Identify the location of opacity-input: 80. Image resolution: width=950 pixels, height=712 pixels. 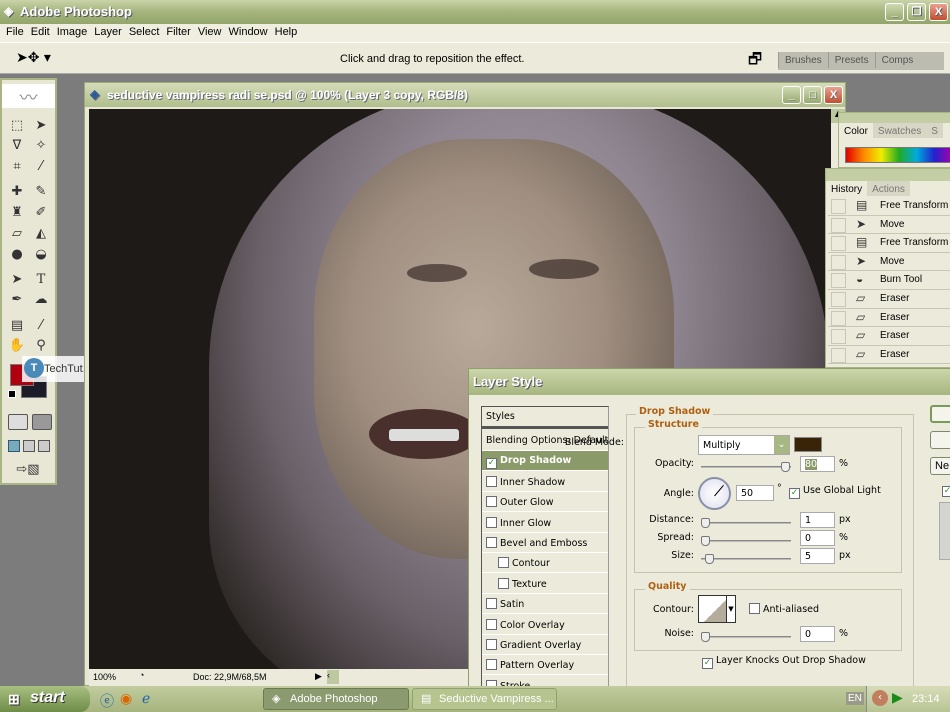
(817, 464).